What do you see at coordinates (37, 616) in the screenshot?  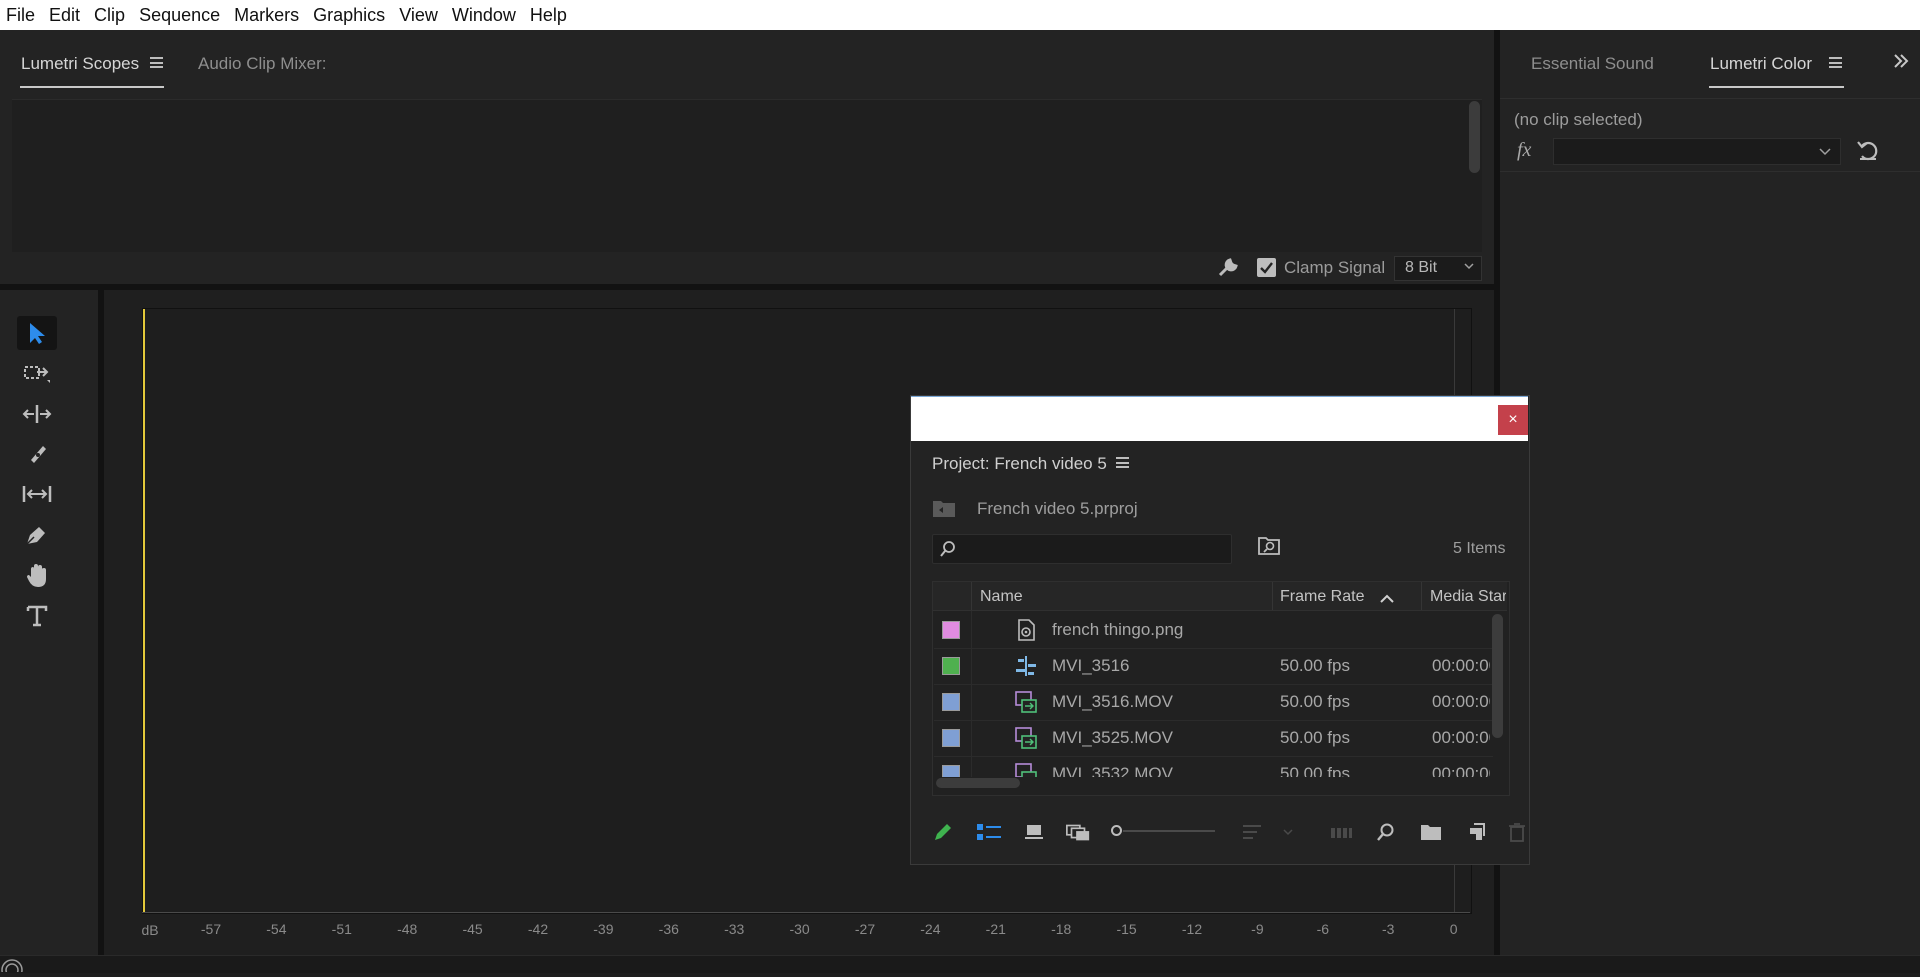 I see `type-tool` at bounding box center [37, 616].